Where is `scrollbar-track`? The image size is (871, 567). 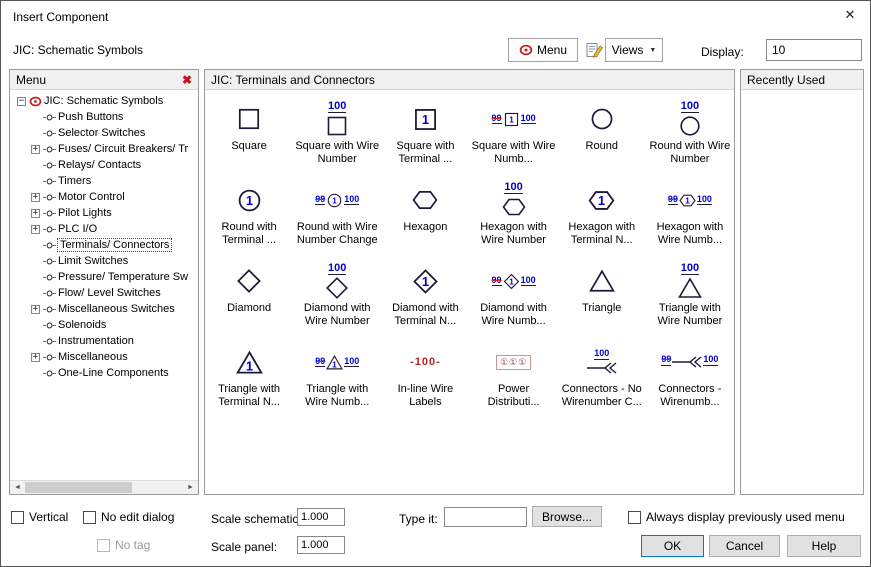 scrollbar-track is located at coordinates (104, 487).